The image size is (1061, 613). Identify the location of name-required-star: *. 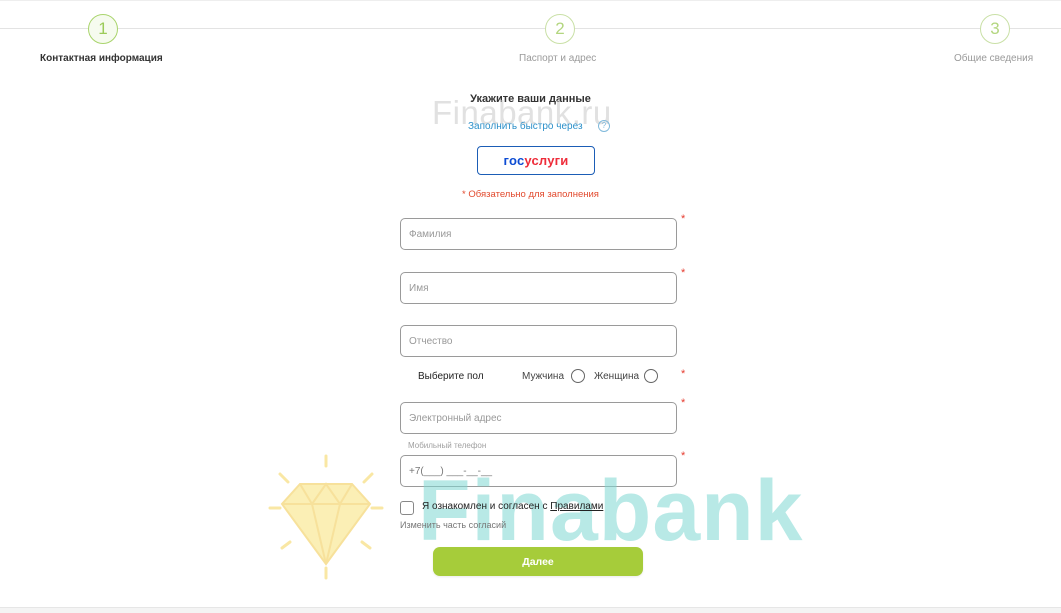
(683, 273).